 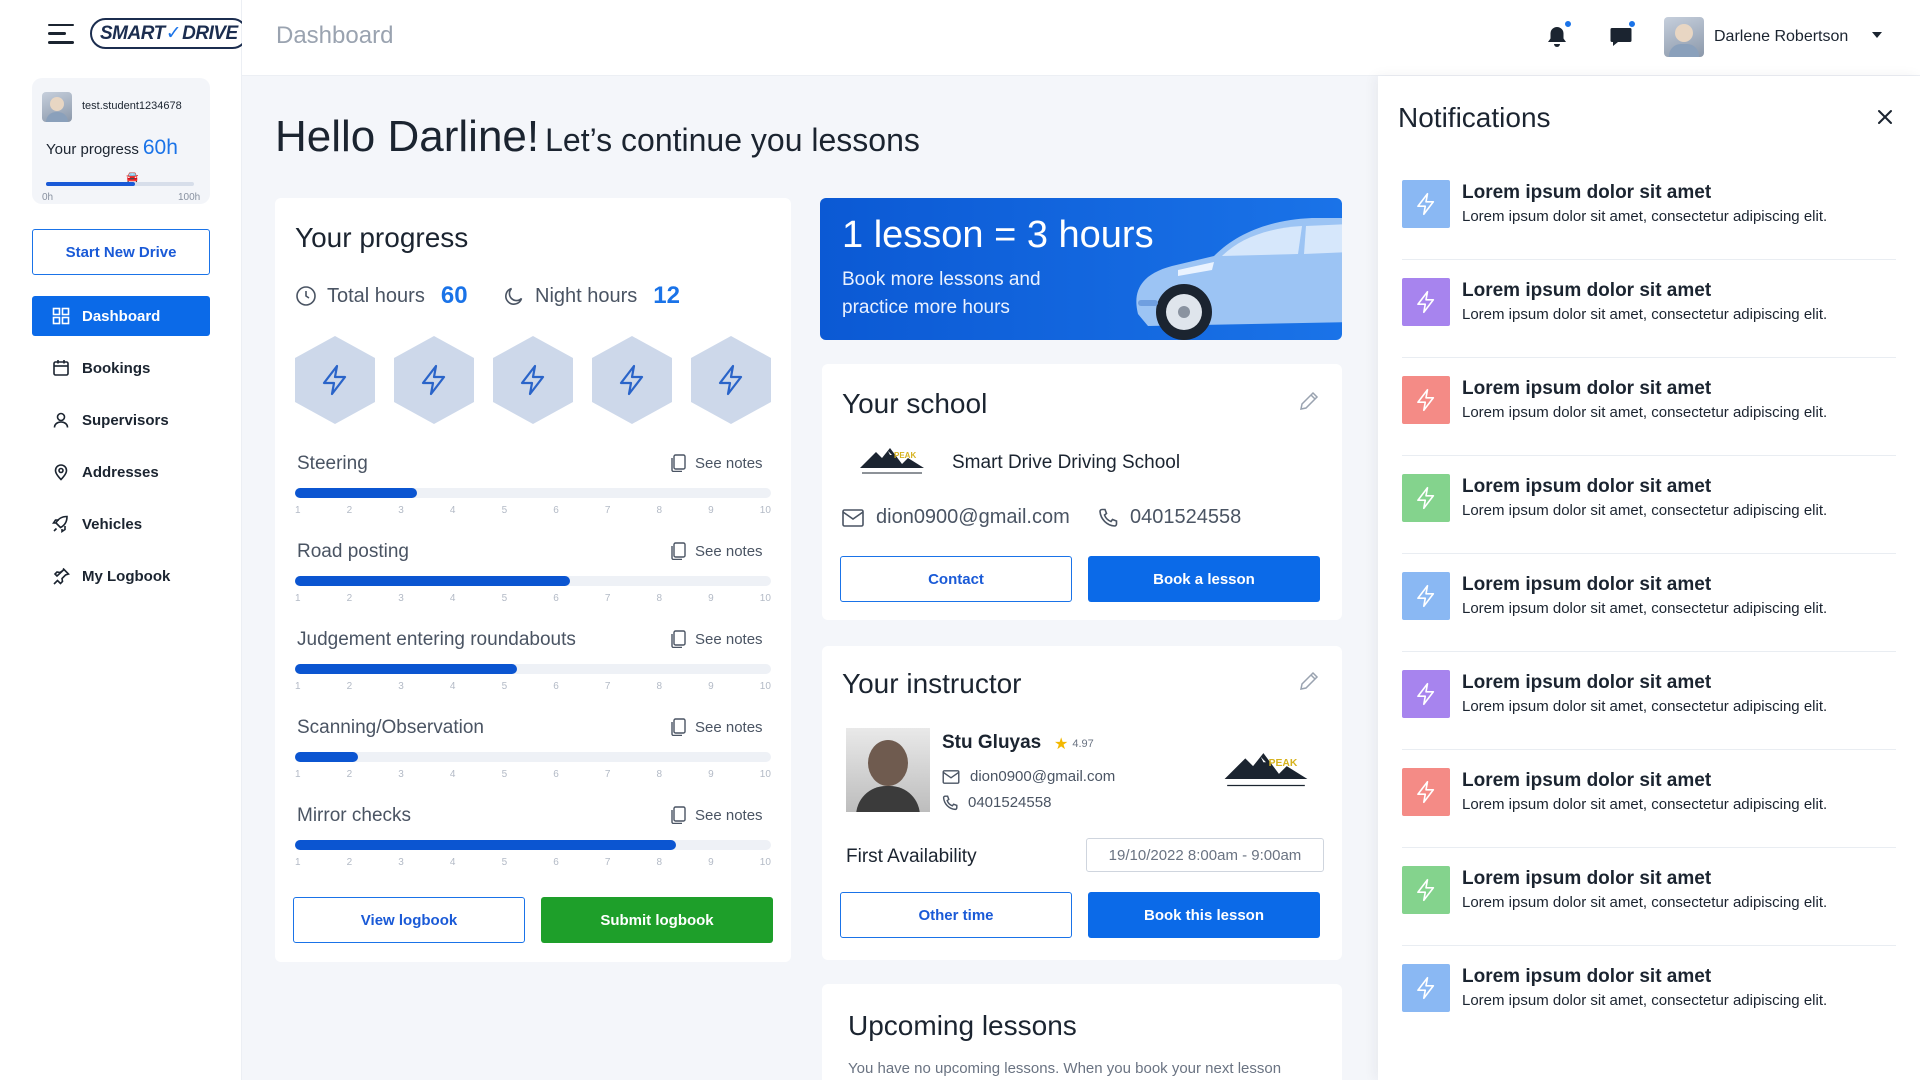 I want to click on progress-max: 100h, so click(x=189, y=197).